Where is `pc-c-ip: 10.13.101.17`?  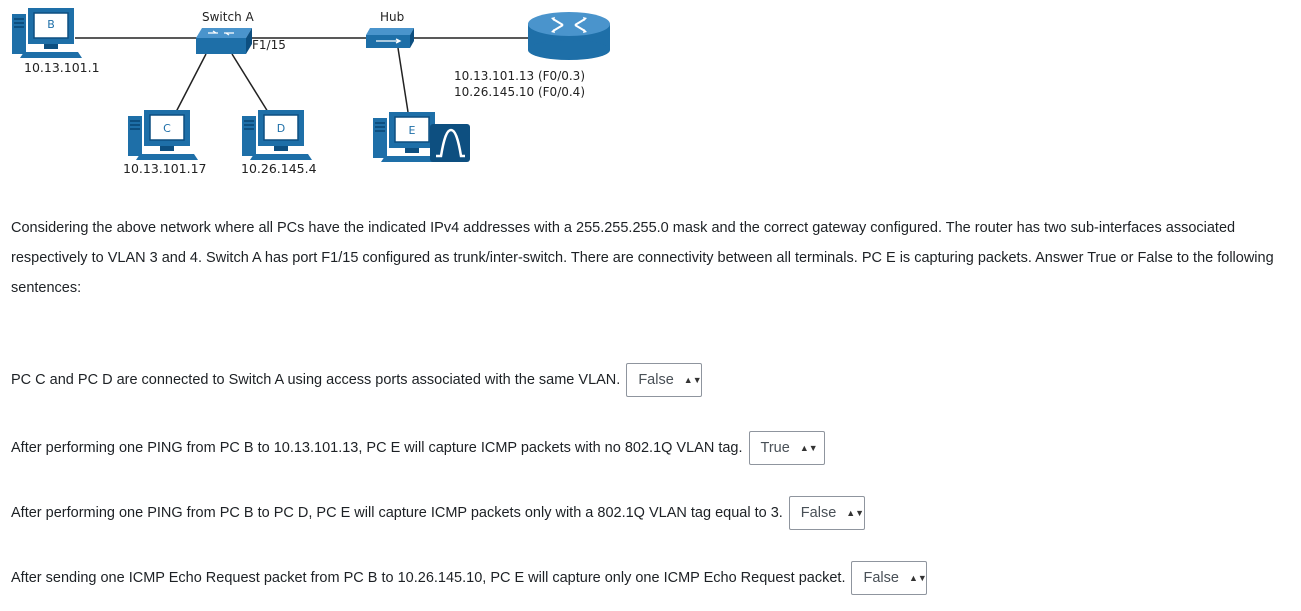
pc-c-ip: 10.13.101.17 is located at coordinates (165, 168).